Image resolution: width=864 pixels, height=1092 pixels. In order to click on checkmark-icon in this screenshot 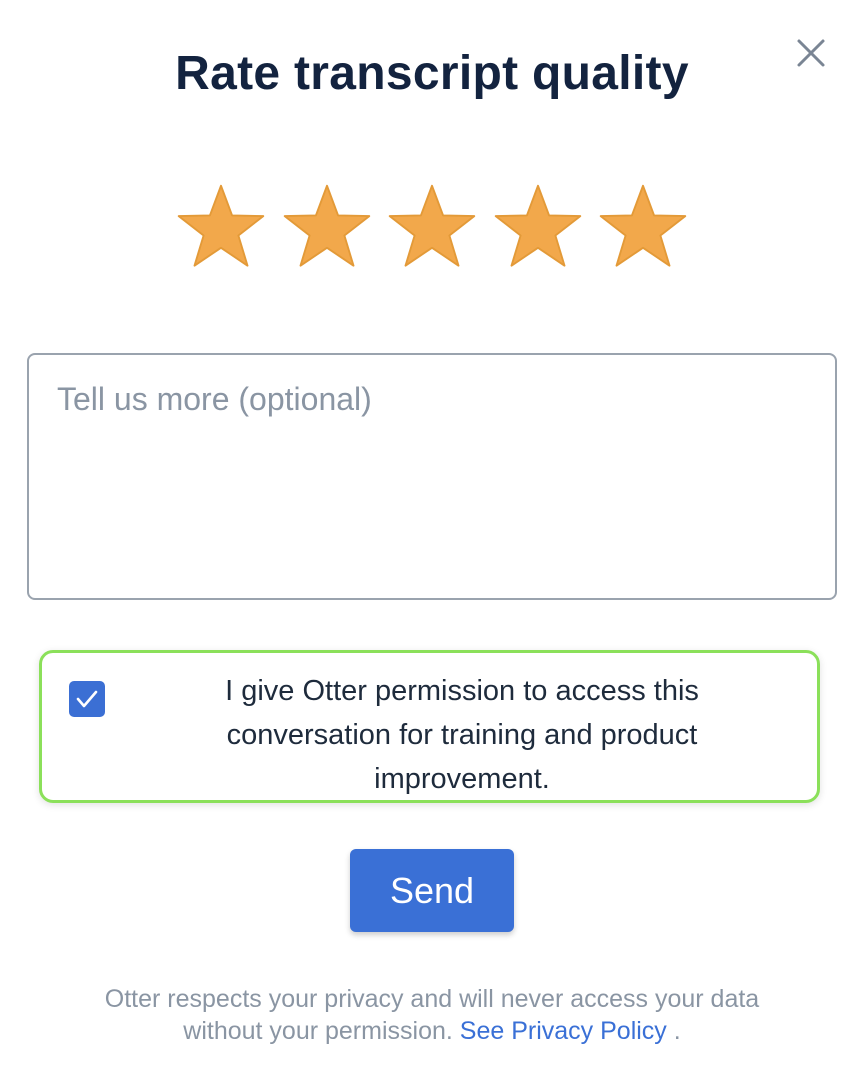, I will do `click(87, 699)`.